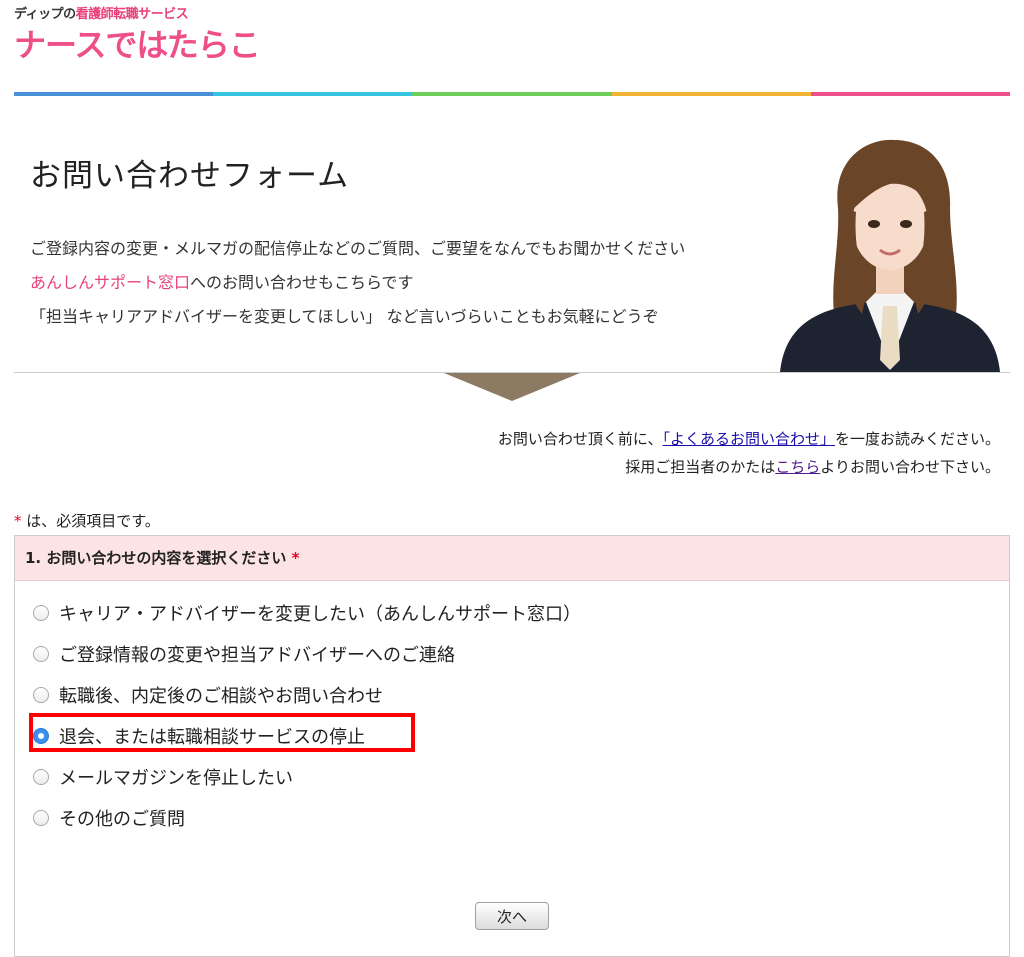 The width and height of the screenshot is (1024, 957). Describe the element at coordinates (344, 316) in the screenshot. I see `hero-line-3: 「担当キャリアアドバイザーを変更してほしい」 など言いづらいこともお気軽にどうぞ` at that location.